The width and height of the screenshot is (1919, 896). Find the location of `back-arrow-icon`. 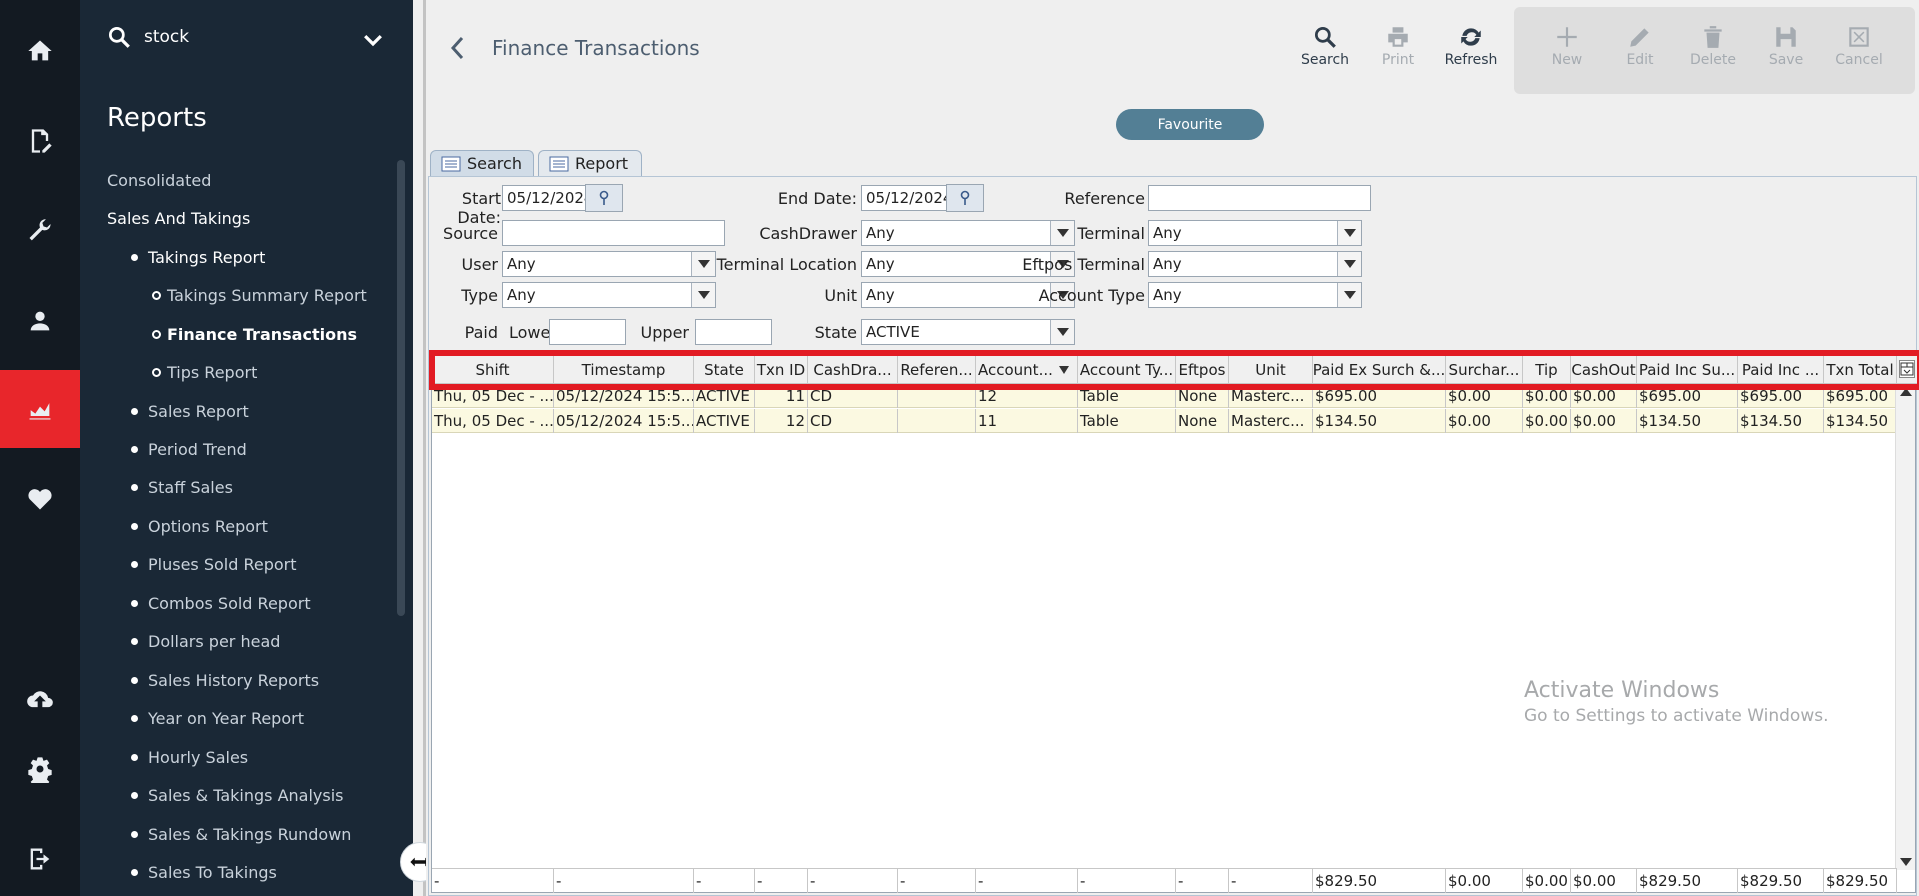

back-arrow-icon is located at coordinates (458, 48).